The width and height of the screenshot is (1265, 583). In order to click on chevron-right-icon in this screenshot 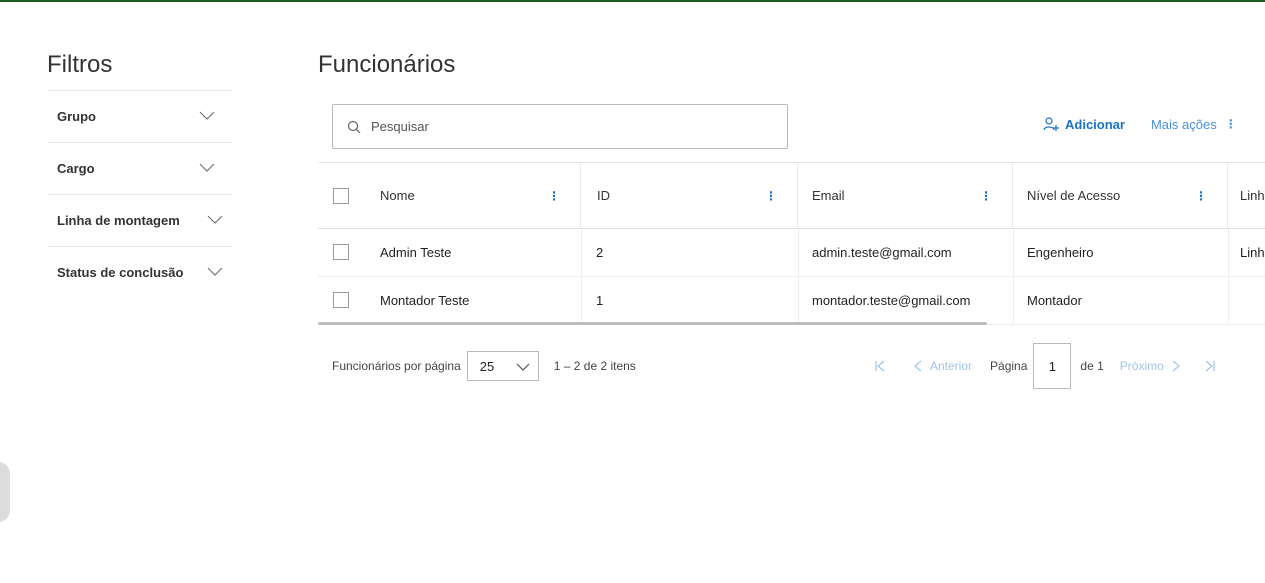, I will do `click(1176, 366)`.